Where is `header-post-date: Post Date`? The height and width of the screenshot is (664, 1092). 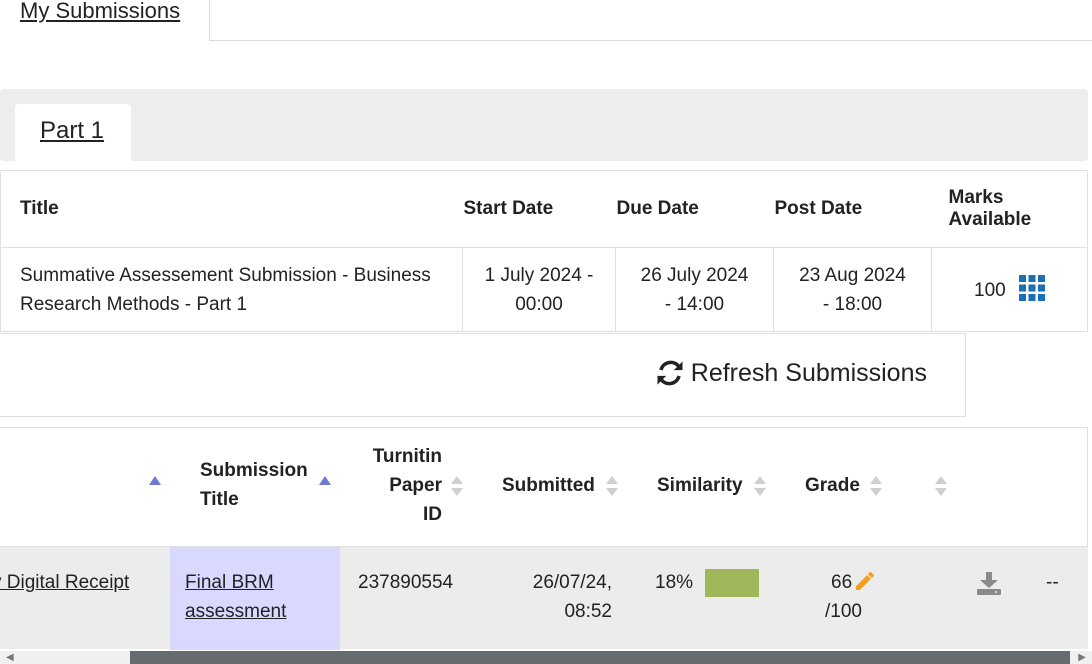
header-post-date: Post Date is located at coordinates (852, 209).